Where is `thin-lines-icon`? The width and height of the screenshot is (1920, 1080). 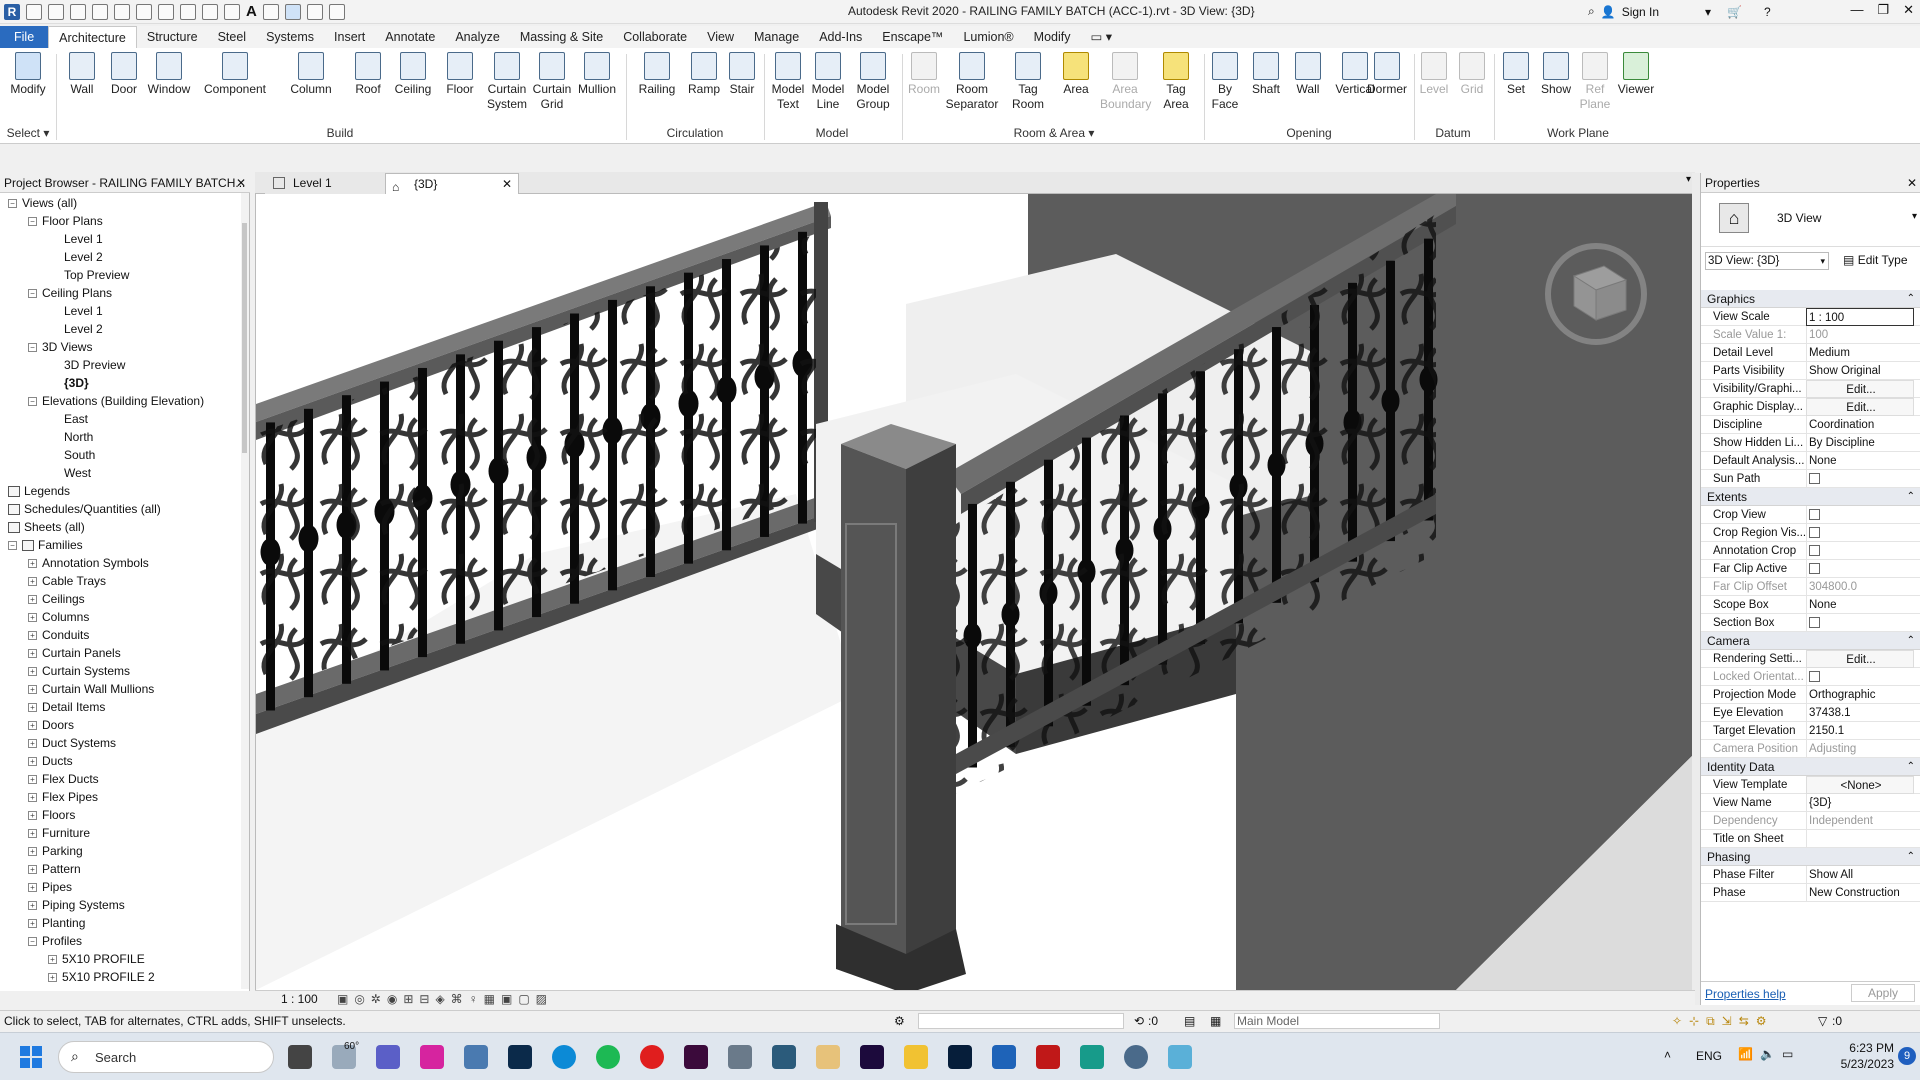
thin-lines-icon is located at coordinates (292, 11).